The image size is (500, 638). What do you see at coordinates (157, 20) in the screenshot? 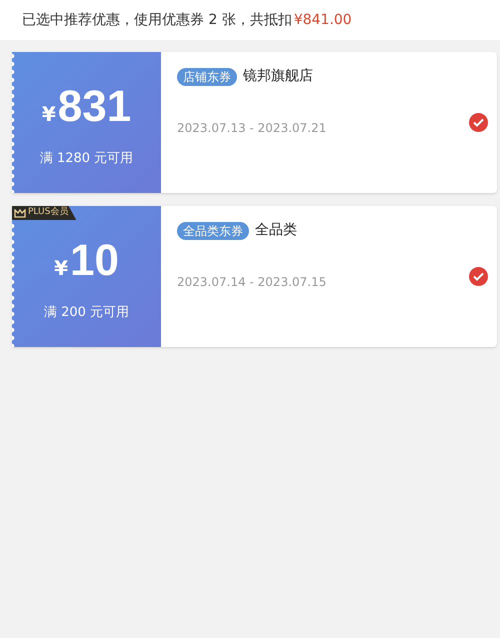
I see `summary-text: 已选中推荐优惠，使用优惠券 2 张，共抵扣` at bounding box center [157, 20].